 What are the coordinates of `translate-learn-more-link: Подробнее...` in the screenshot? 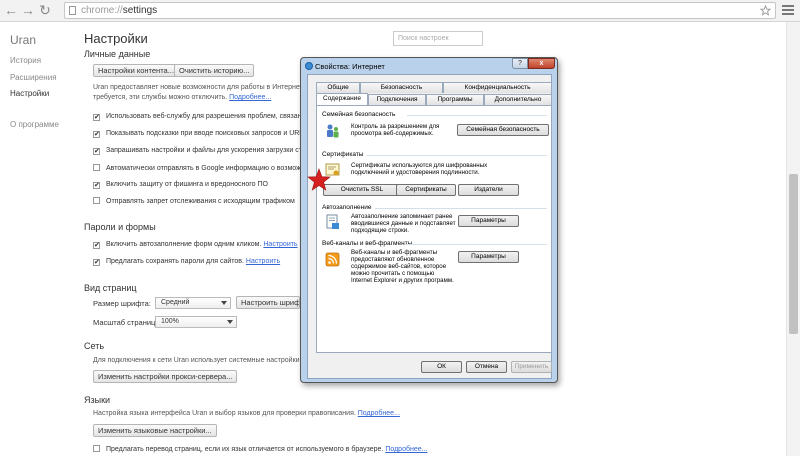 It's located at (406, 449).